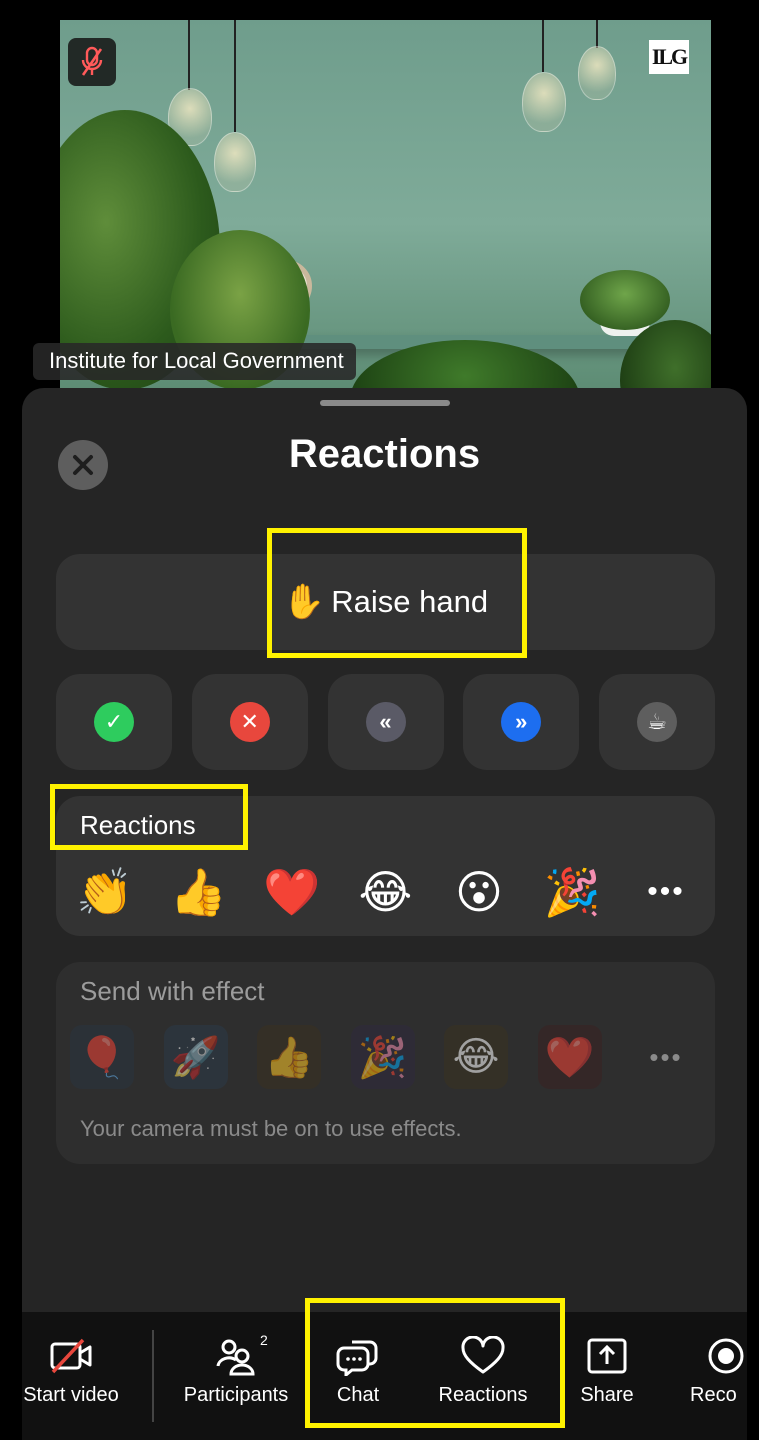  What do you see at coordinates (172, 991) in the screenshot?
I see `send-with-effect-label: Send with effect` at bounding box center [172, 991].